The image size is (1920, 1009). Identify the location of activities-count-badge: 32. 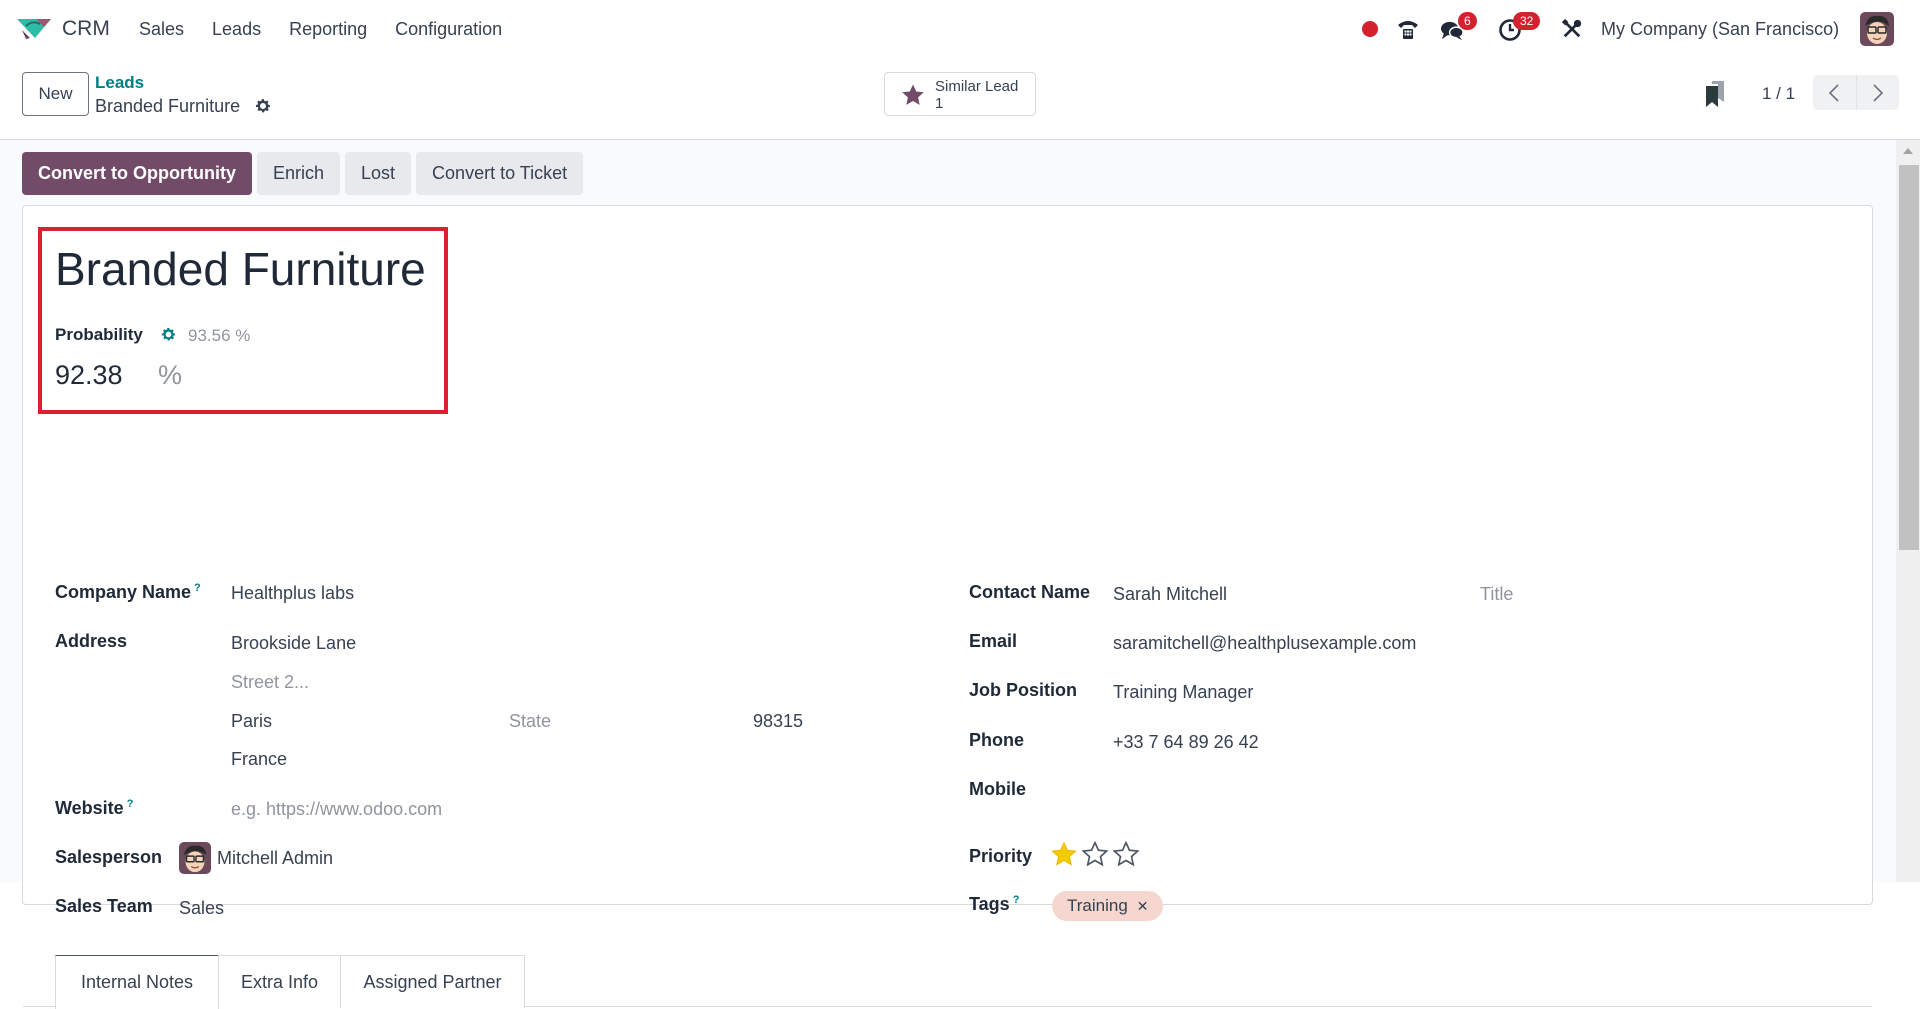
(1527, 21).